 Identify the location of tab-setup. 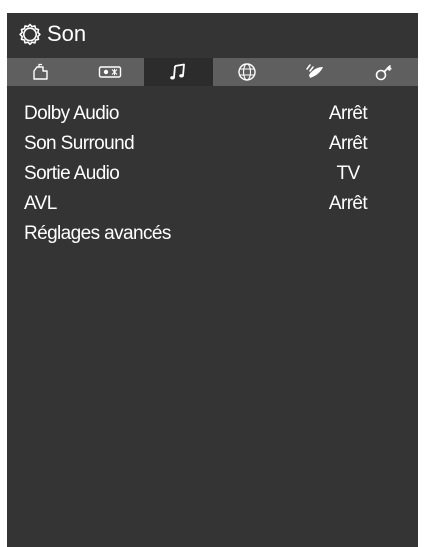
(384, 72).